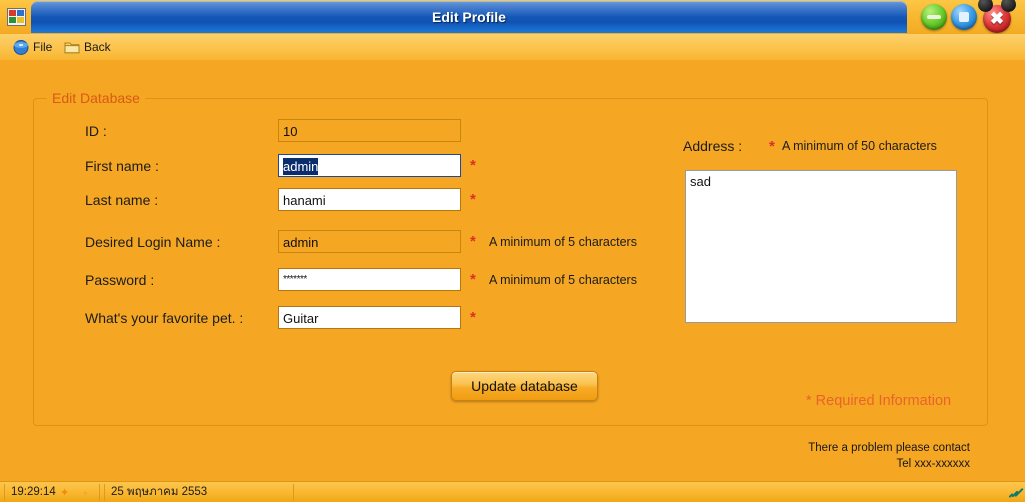  Describe the element at coordinates (772, 146) in the screenshot. I see `address-required-star: *` at that location.